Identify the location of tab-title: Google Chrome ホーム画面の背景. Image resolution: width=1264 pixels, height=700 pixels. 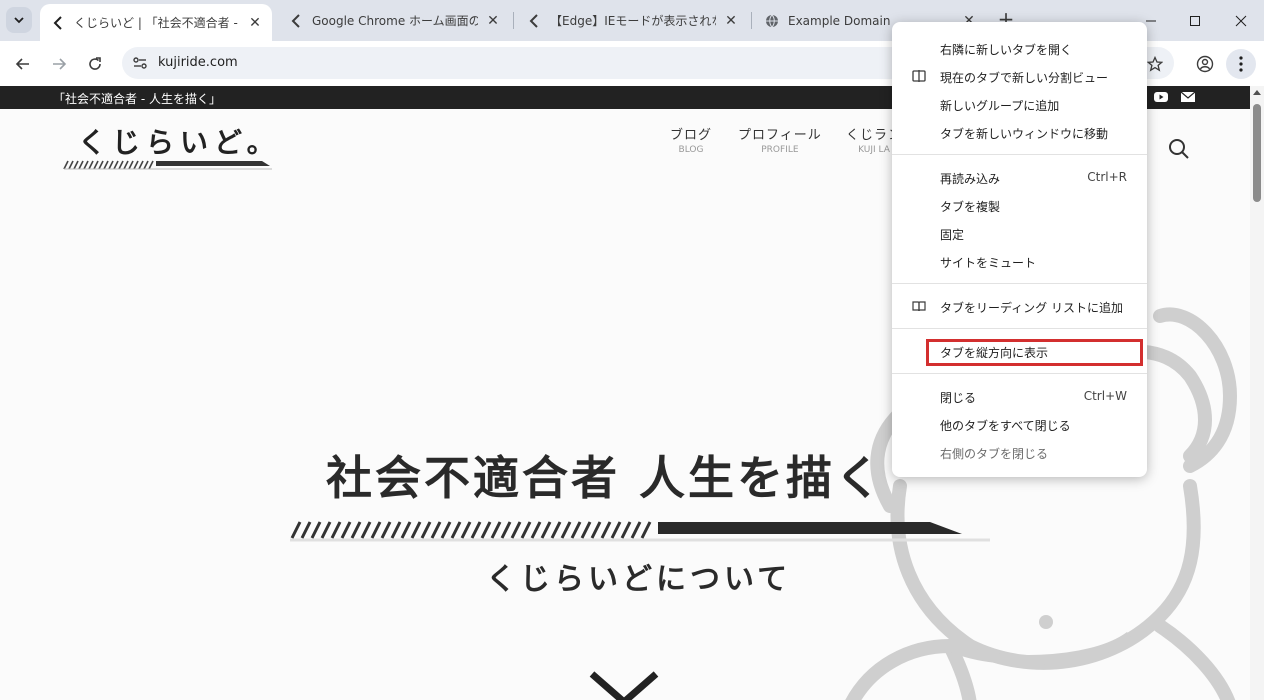
(395, 21).